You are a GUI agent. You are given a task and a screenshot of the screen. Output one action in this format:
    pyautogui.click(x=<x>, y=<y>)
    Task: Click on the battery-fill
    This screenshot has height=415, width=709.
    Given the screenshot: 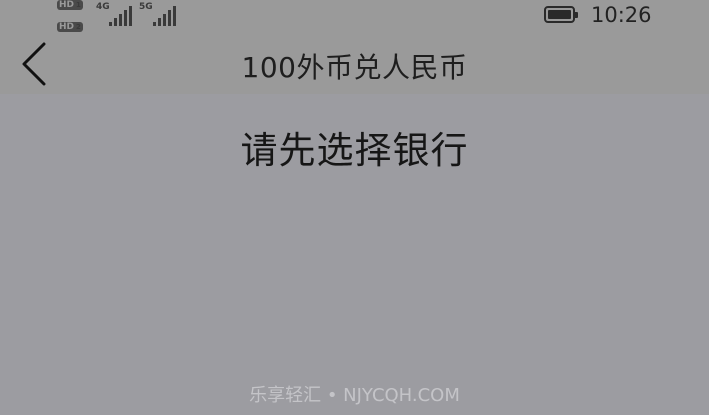 What is the action you would take?
    pyautogui.click(x=559, y=14)
    